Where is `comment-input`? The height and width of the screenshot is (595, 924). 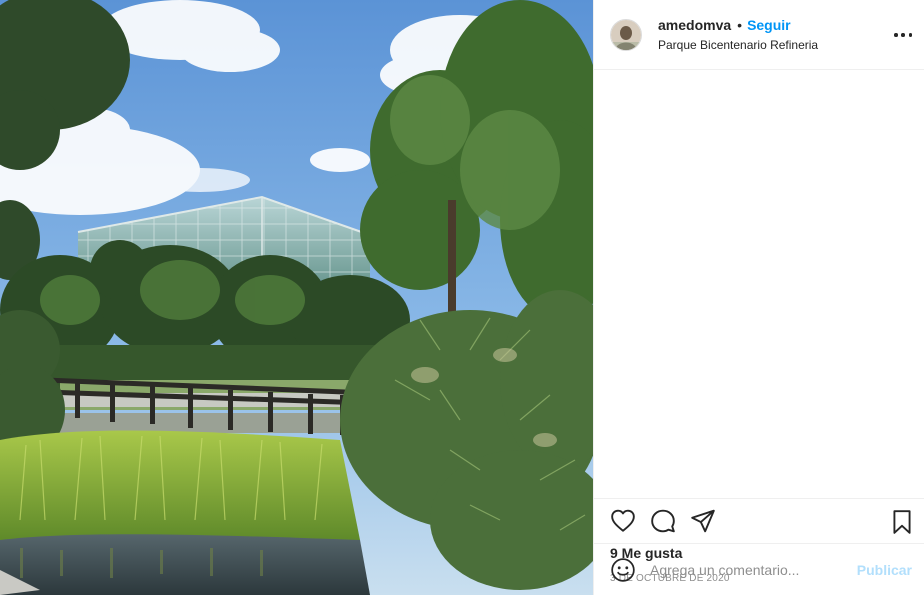 comment-input is located at coordinates (749, 569).